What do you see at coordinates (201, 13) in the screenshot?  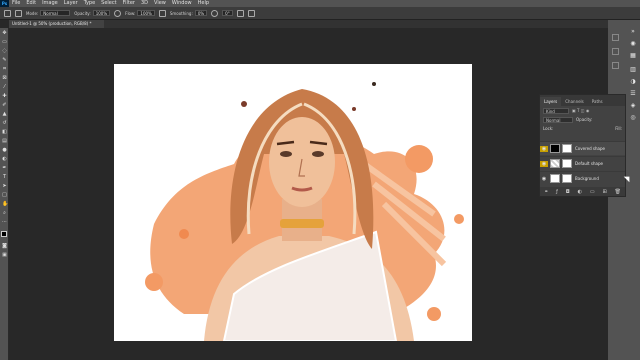 I see `smoothing-field: 0%` at bounding box center [201, 13].